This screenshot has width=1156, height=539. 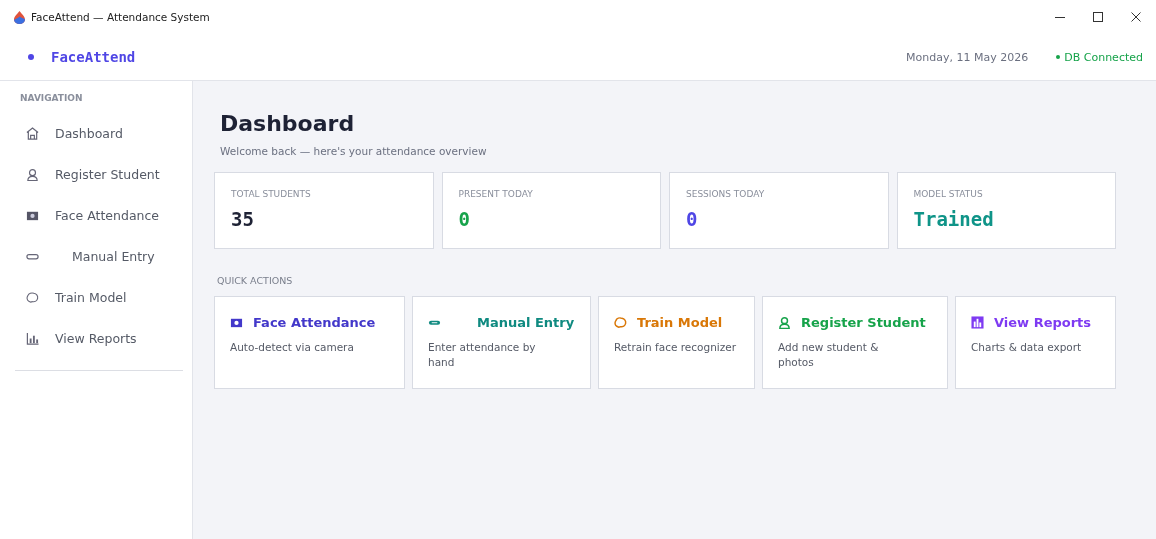 What do you see at coordinates (288, 123) in the screenshot?
I see `page-title: Dashboard` at bounding box center [288, 123].